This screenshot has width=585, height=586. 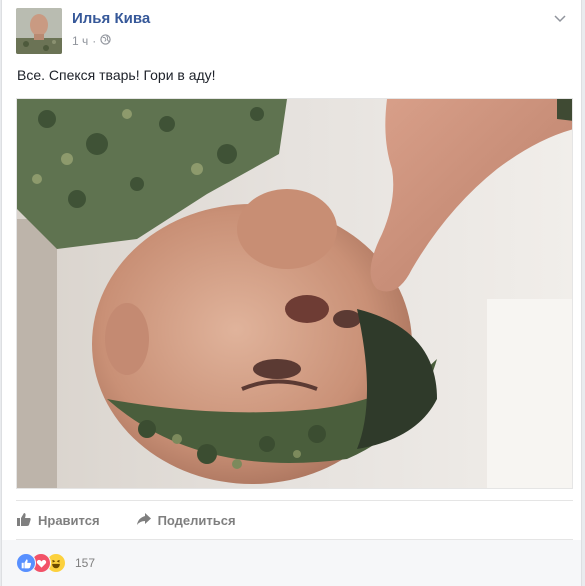 I want to click on reactions-bar: 157, so click(x=291, y=563).